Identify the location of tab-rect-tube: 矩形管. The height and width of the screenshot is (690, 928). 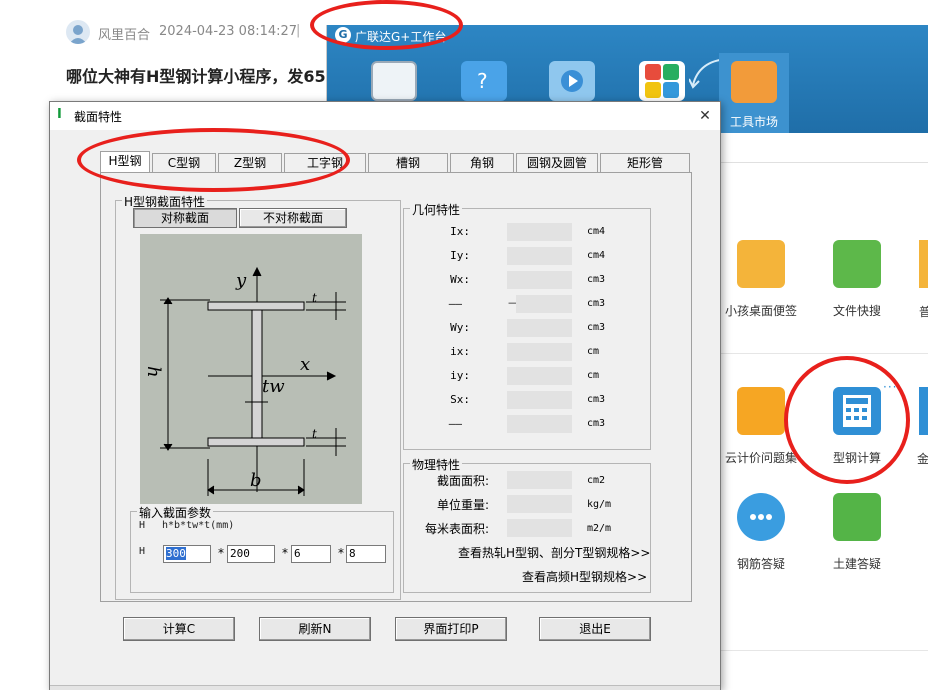
(645, 163).